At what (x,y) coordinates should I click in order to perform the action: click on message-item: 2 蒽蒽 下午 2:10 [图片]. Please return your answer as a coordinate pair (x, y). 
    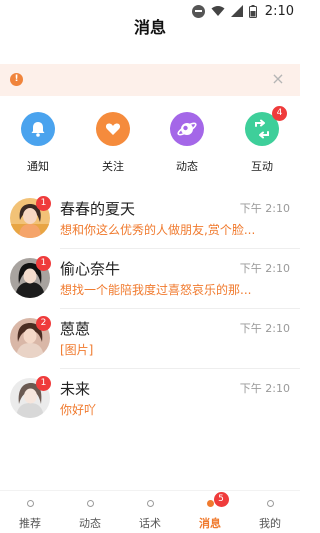
    Looking at the image, I should click on (150, 347).